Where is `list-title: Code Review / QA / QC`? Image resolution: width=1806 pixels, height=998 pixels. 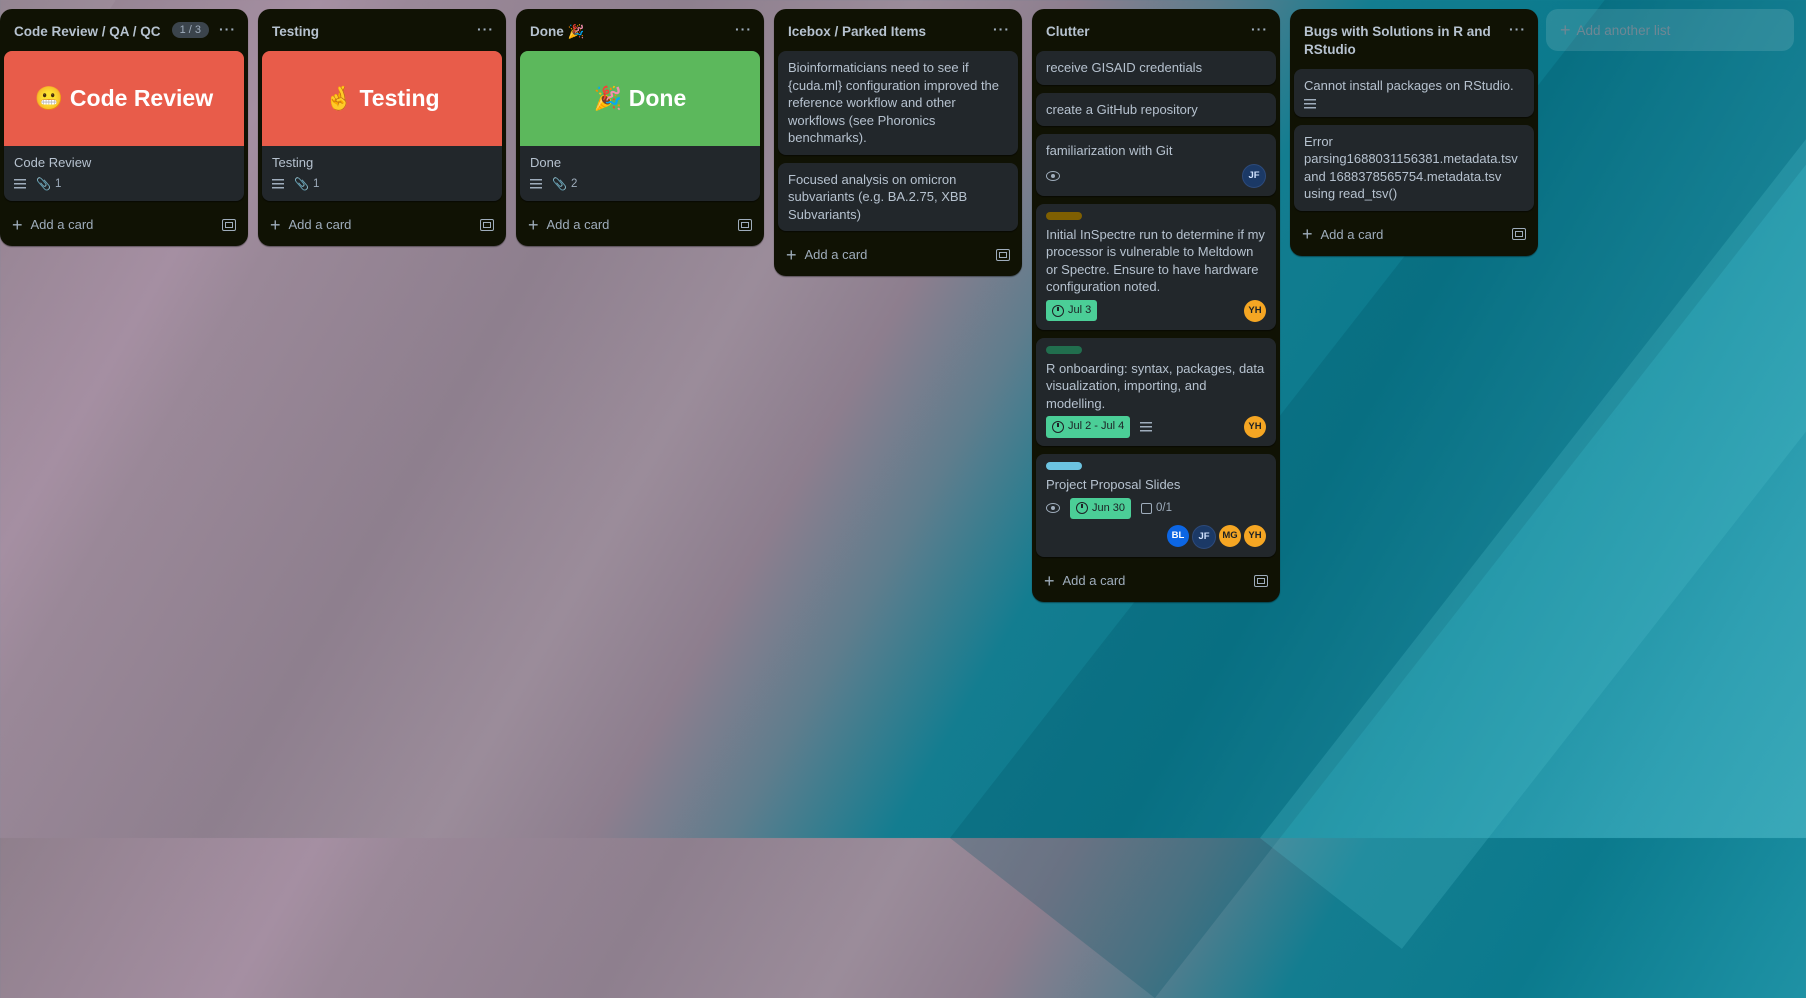 list-title: Code Review / QA / QC is located at coordinates (93, 32).